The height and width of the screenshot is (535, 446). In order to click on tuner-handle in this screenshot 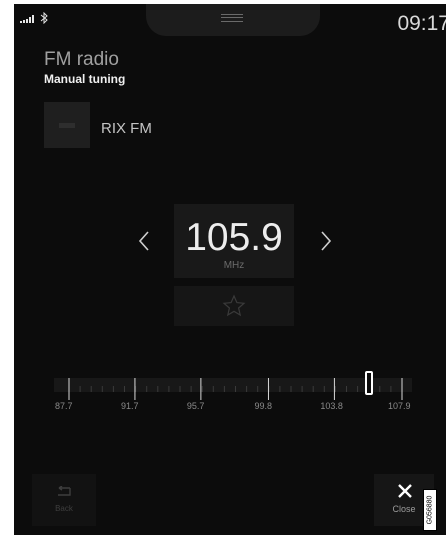, I will do `click(369, 383)`.